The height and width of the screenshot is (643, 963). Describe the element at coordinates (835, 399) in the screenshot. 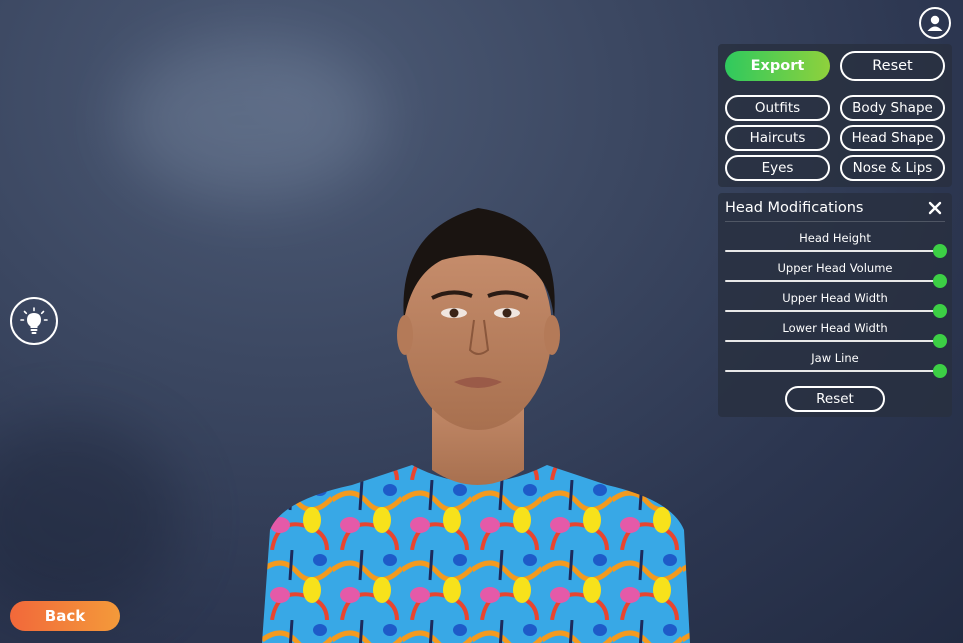

I see `head-reset-button: Reset` at that location.